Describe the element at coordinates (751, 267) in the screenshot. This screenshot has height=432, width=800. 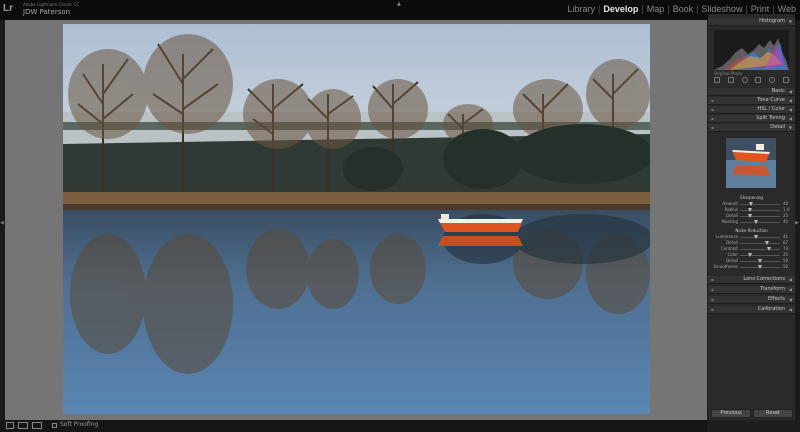
I see `slider-row: Smoothness 50` at that location.